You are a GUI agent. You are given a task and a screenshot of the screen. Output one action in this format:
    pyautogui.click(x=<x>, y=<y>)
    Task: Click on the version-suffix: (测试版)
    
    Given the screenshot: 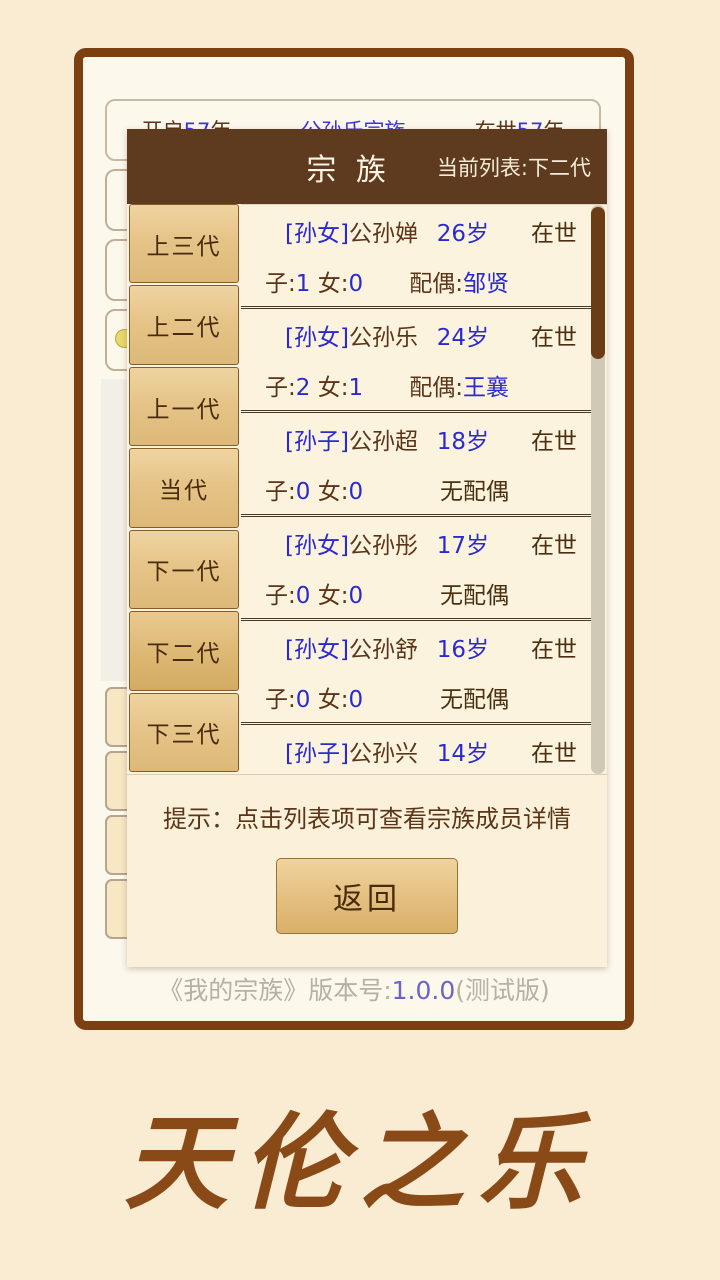 What is the action you would take?
    pyautogui.click(x=502, y=990)
    